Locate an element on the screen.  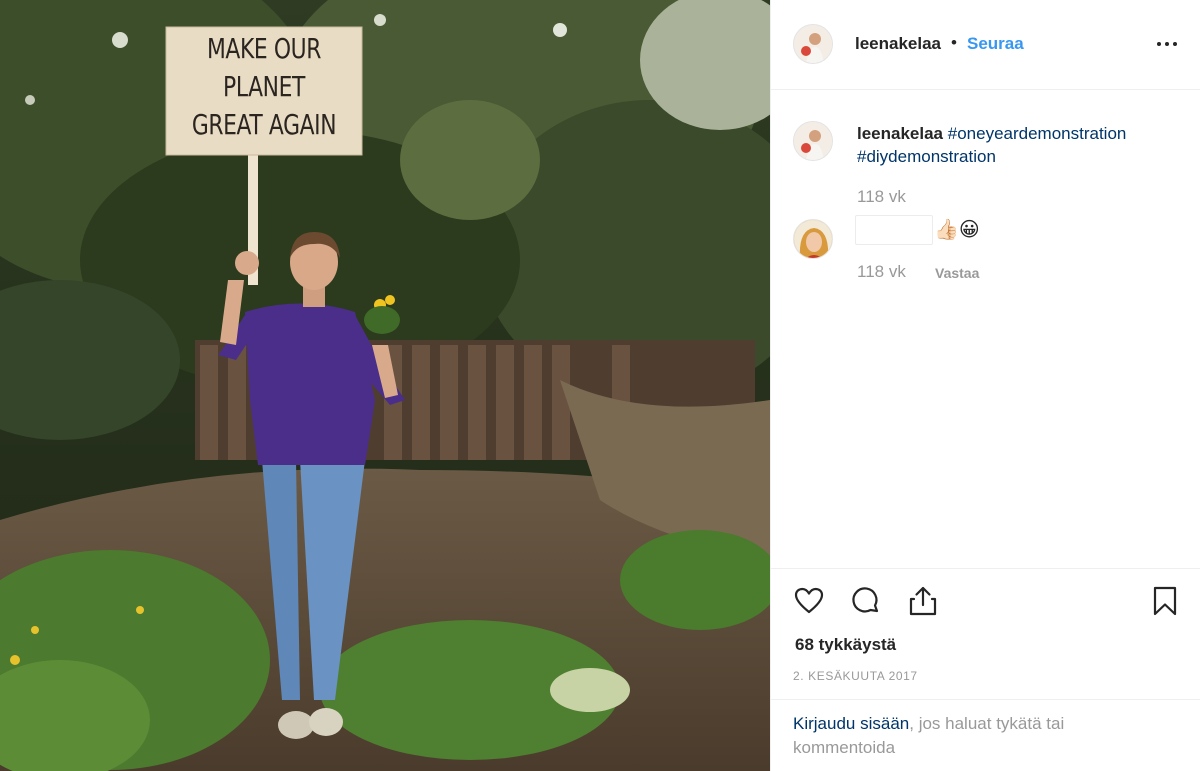
post-header: leenakelaa • Seuraa is located at coordinates (985, 45).